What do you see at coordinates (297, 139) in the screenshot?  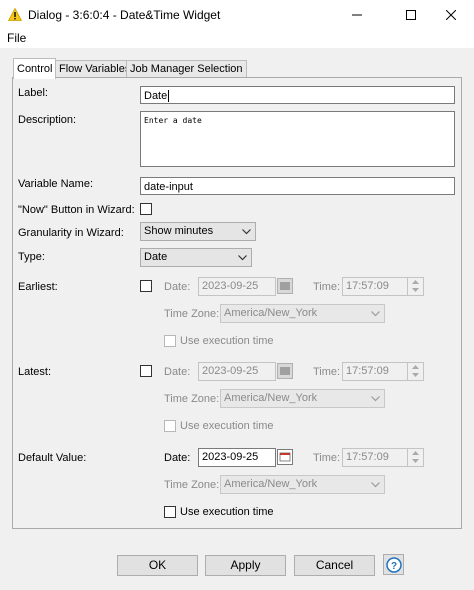 I see `description-input: Enter a date` at bounding box center [297, 139].